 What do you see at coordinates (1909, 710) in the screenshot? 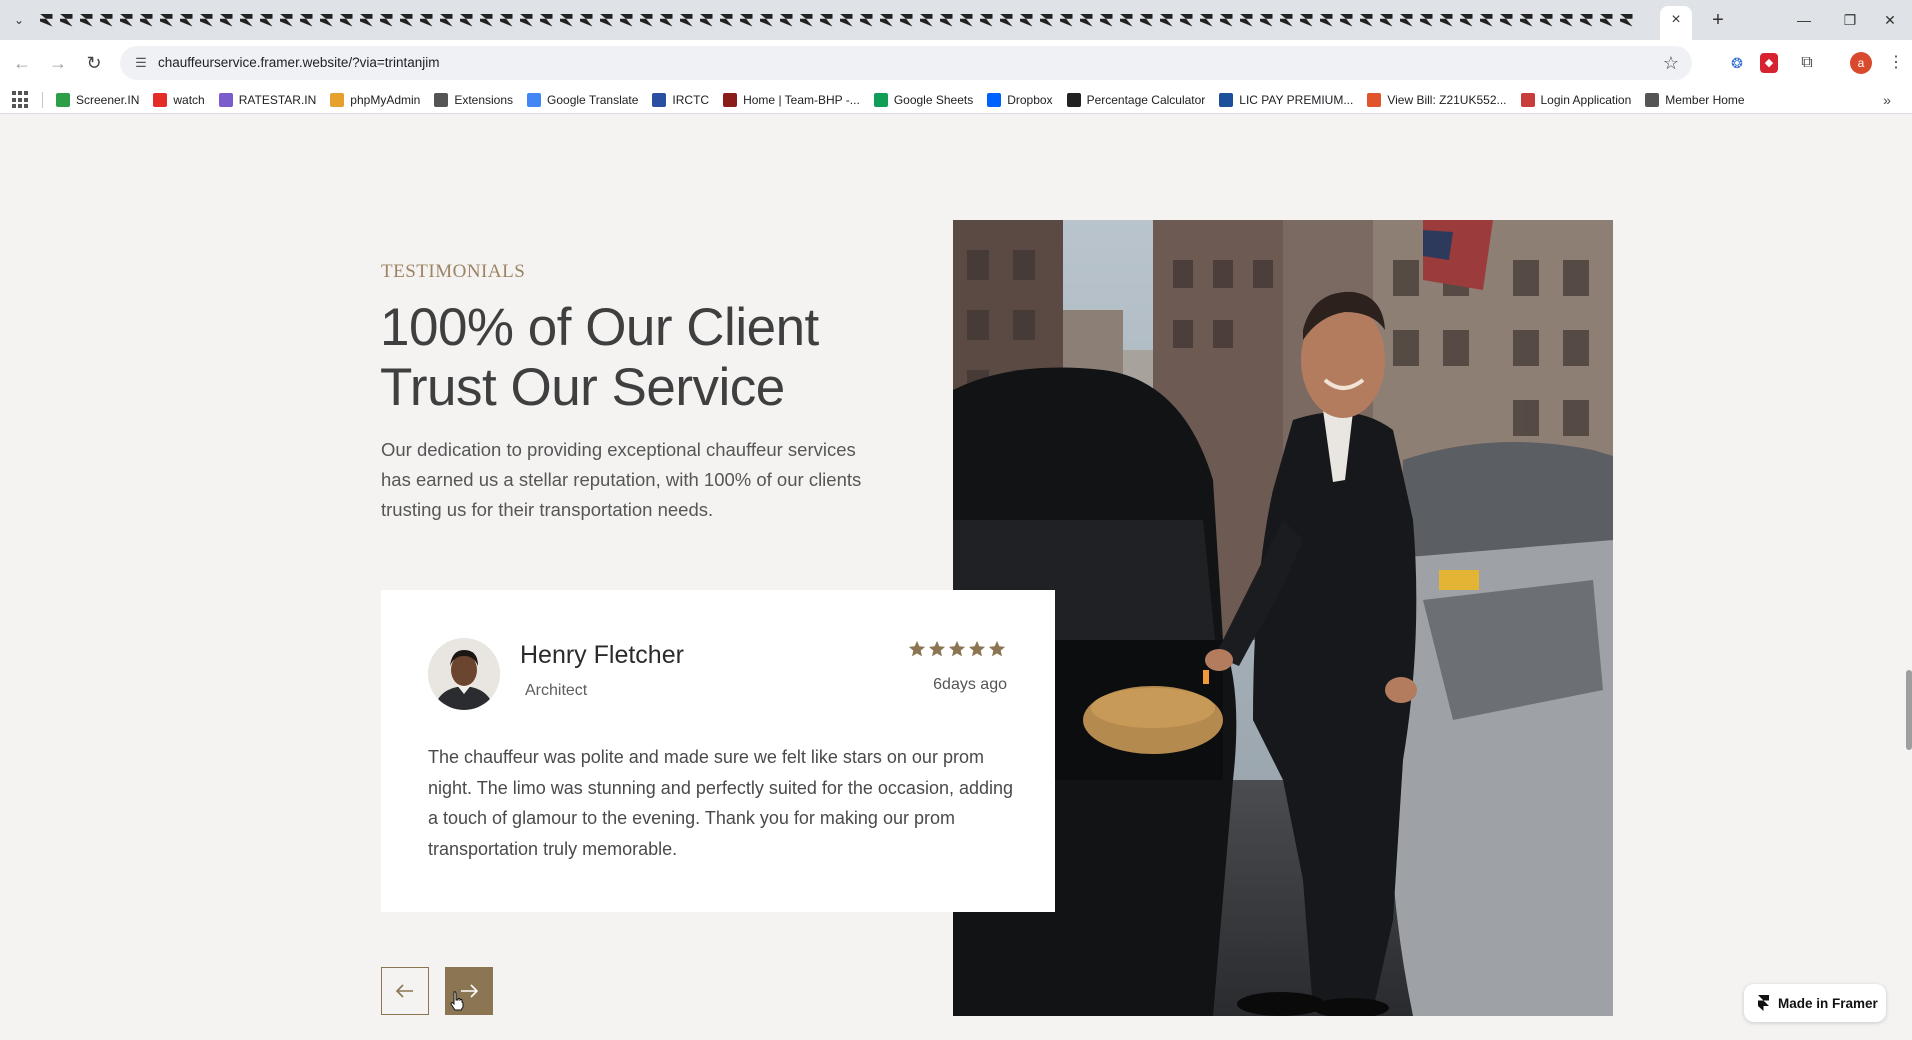
I see `scrollbar-thumb` at bounding box center [1909, 710].